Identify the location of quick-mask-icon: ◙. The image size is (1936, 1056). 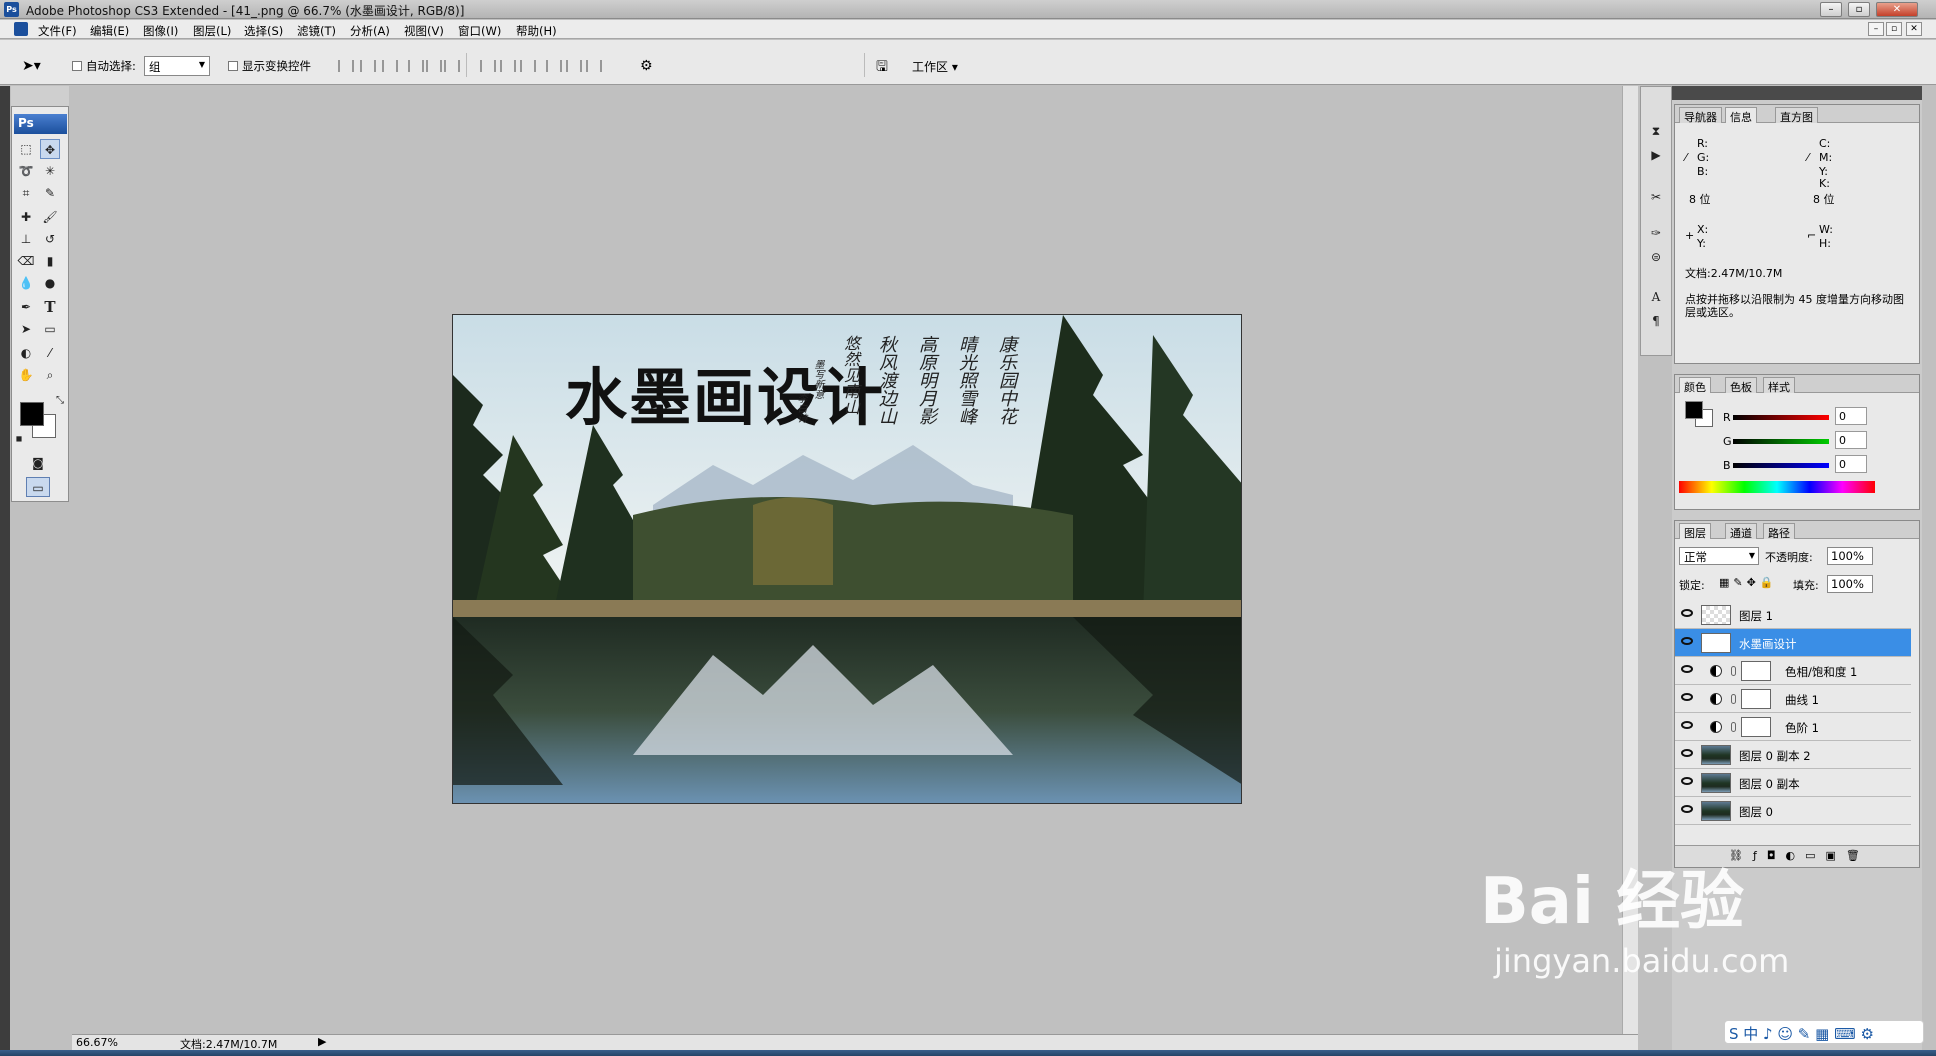
(38, 463).